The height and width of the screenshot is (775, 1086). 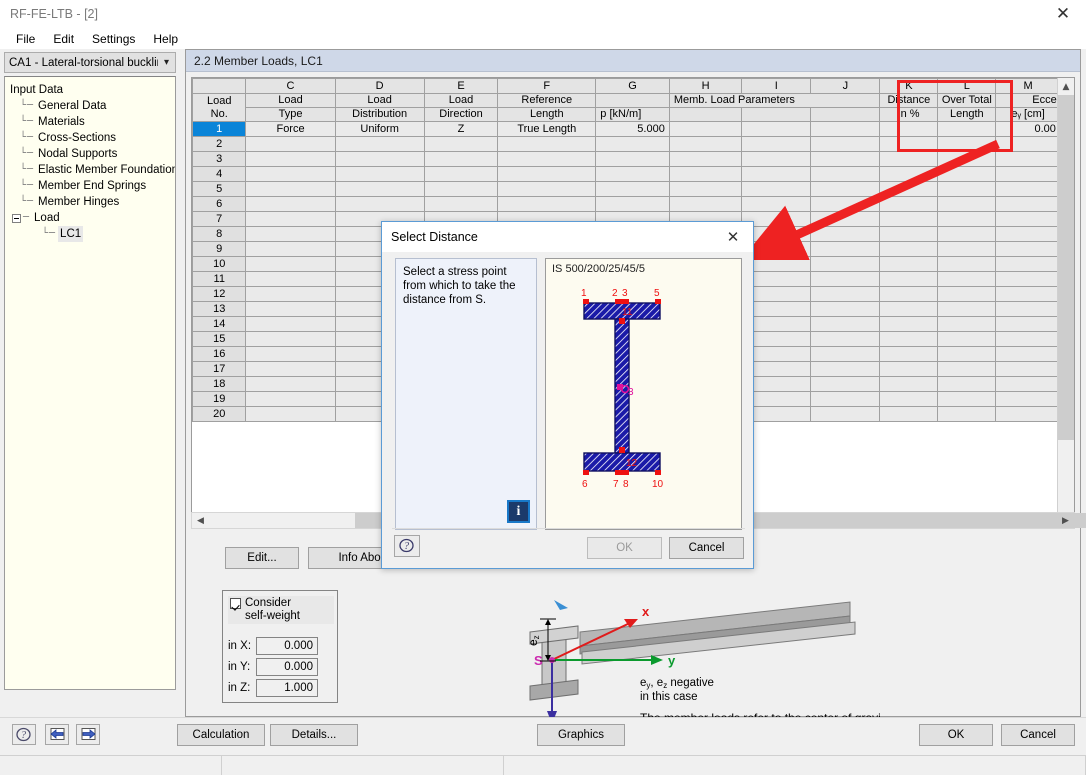 What do you see at coordinates (379, 86) in the screenshot?
I see `col-header-d: D` at bounding box center [379, 86].